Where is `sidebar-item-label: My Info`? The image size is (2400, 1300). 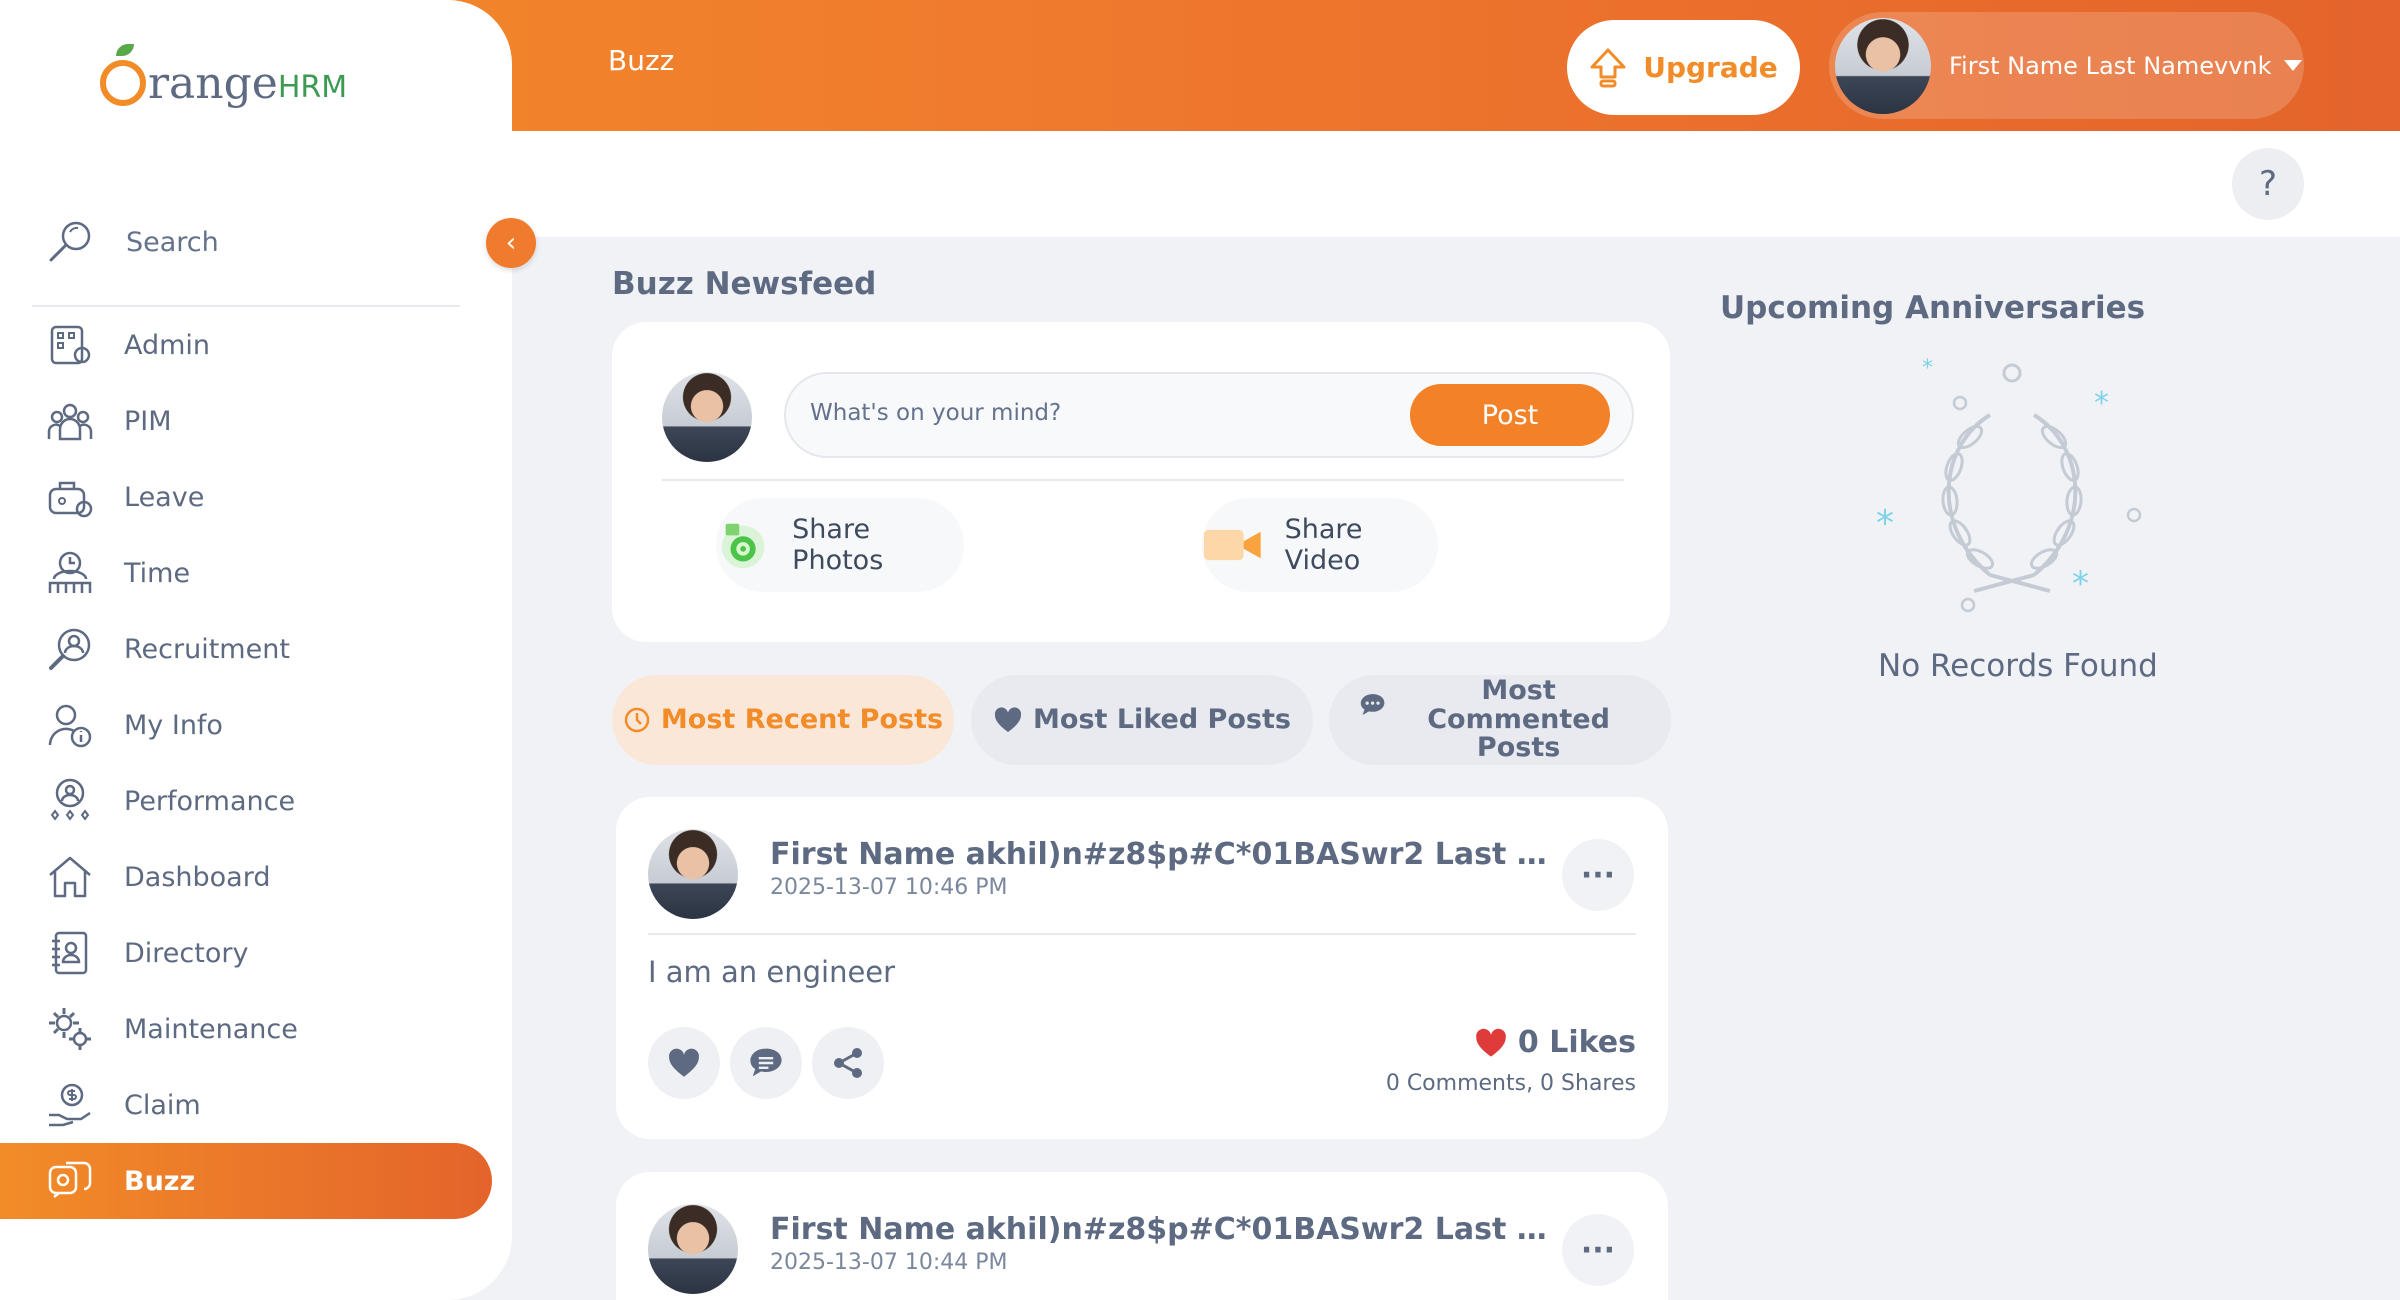 sidebar-item-label: My Info is located at coordinates (173, 725).